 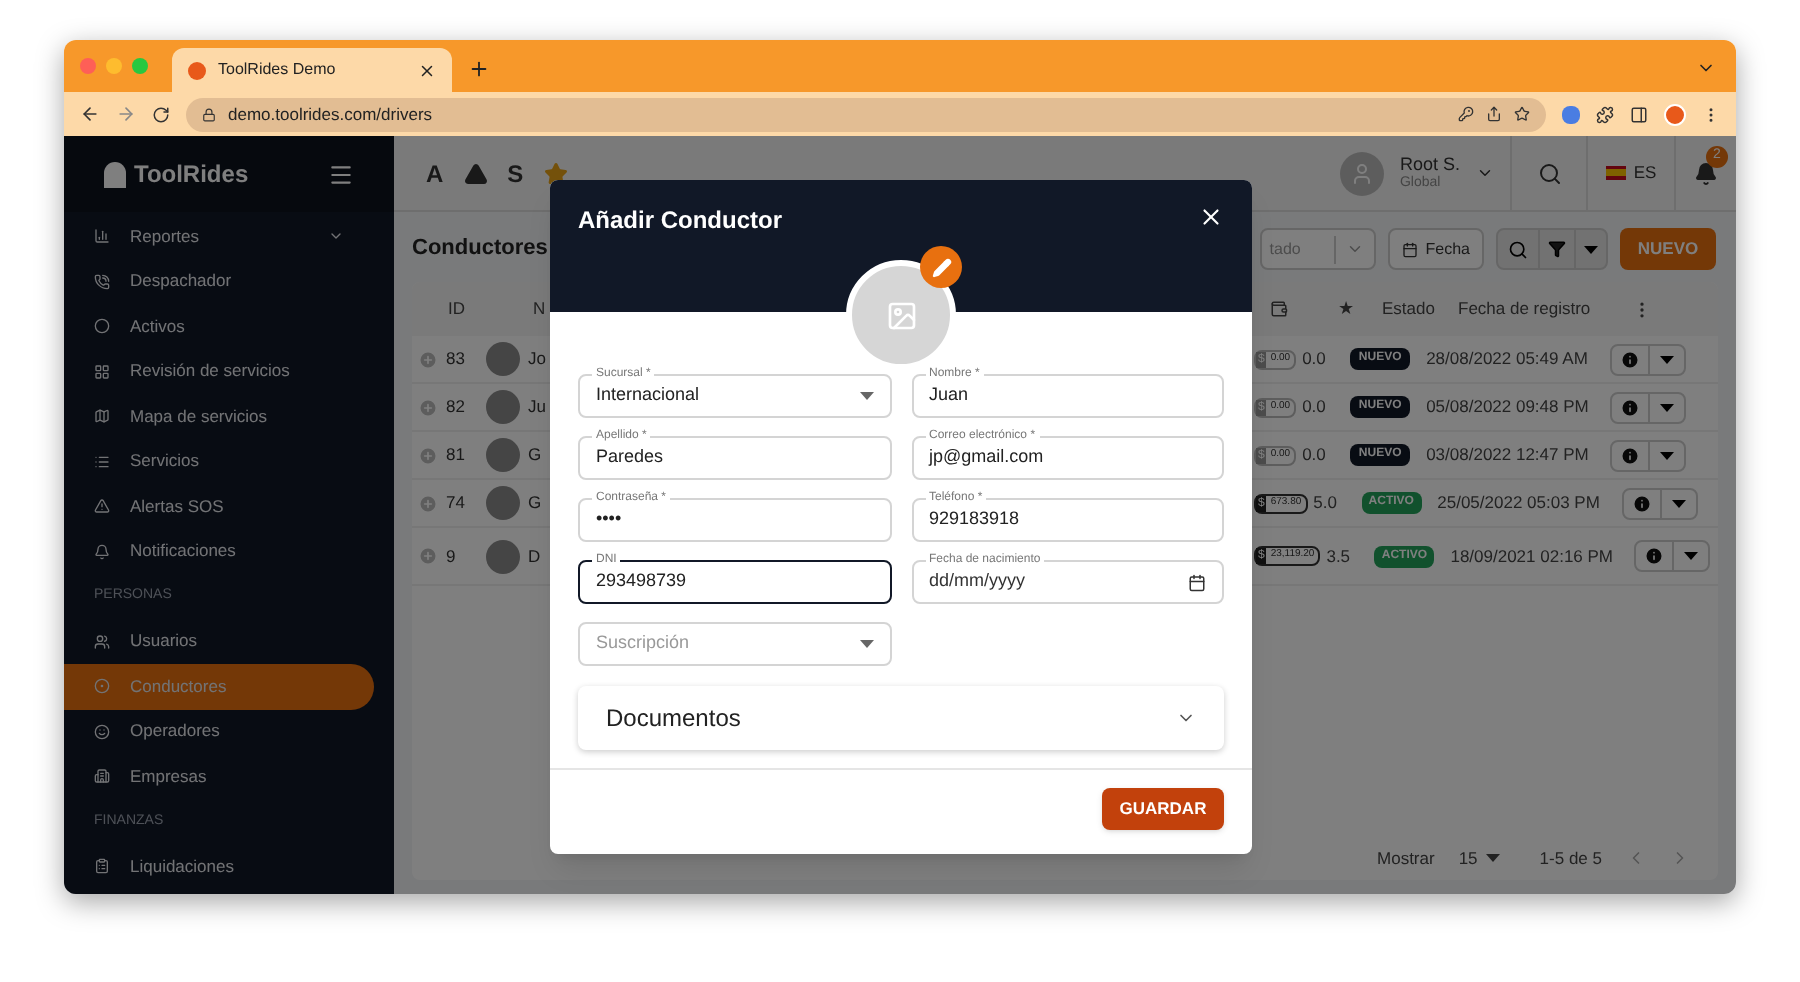 I want to click on forward-icon, so click(x=126, y=114).